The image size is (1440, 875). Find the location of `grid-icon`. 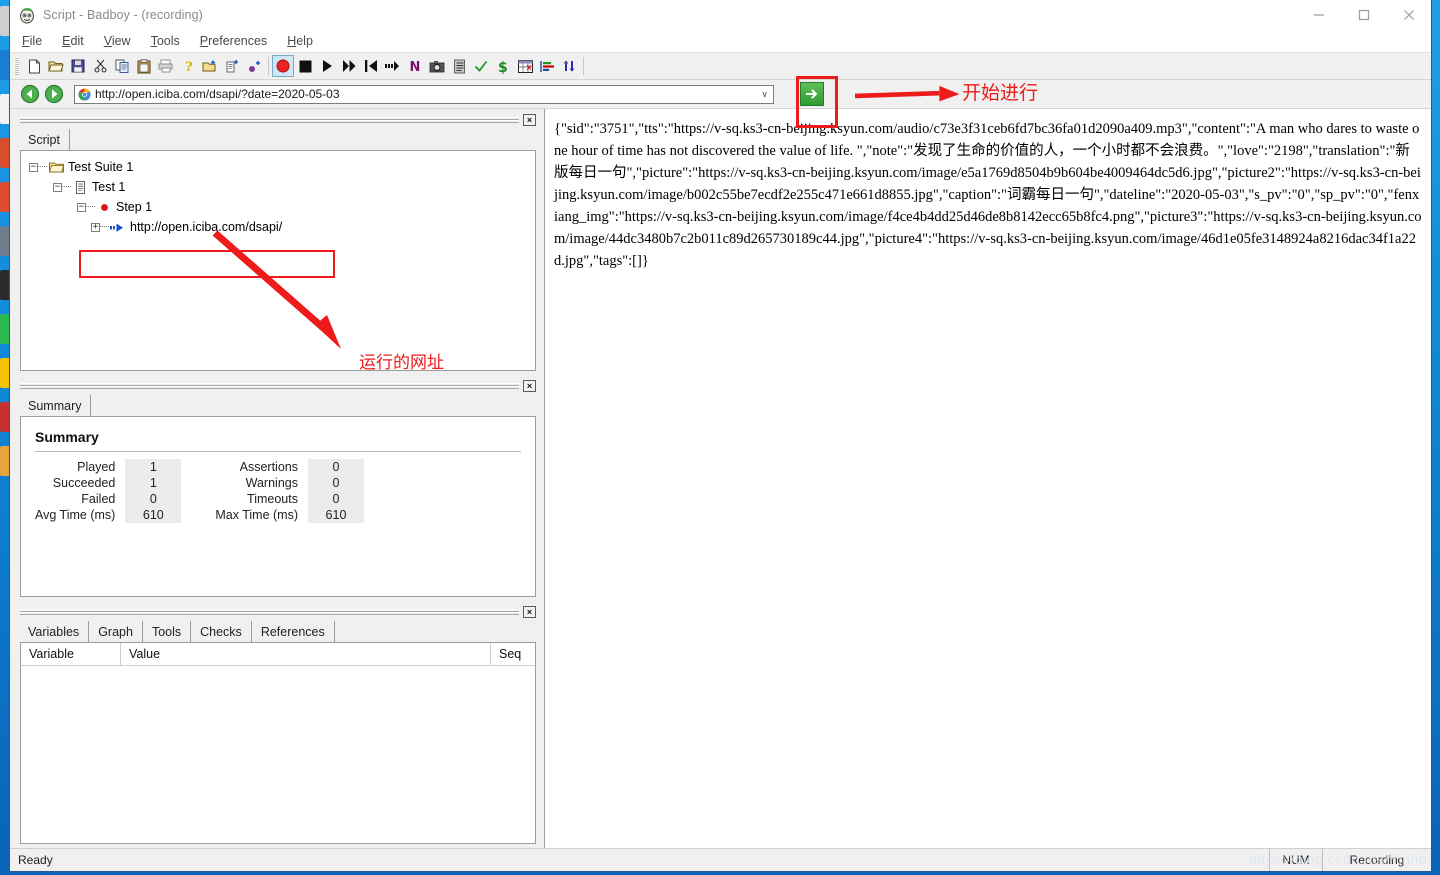

grid-icon is located at coordinates (525, 66).